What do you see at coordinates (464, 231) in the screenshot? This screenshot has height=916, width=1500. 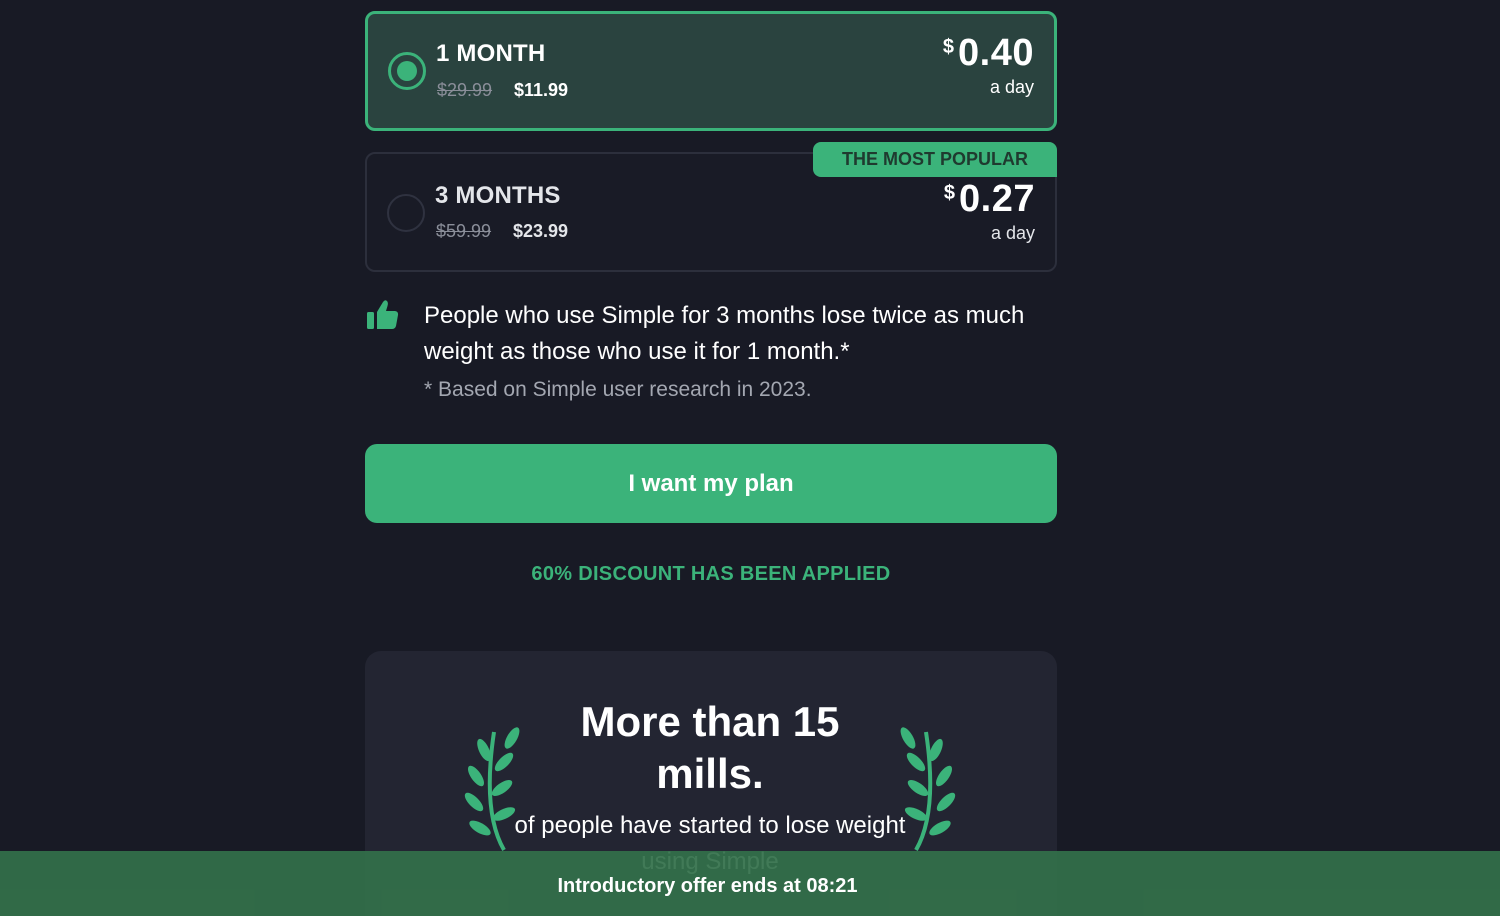 I see `plan-old-price: $59.99` at bounding box center [464, 231].